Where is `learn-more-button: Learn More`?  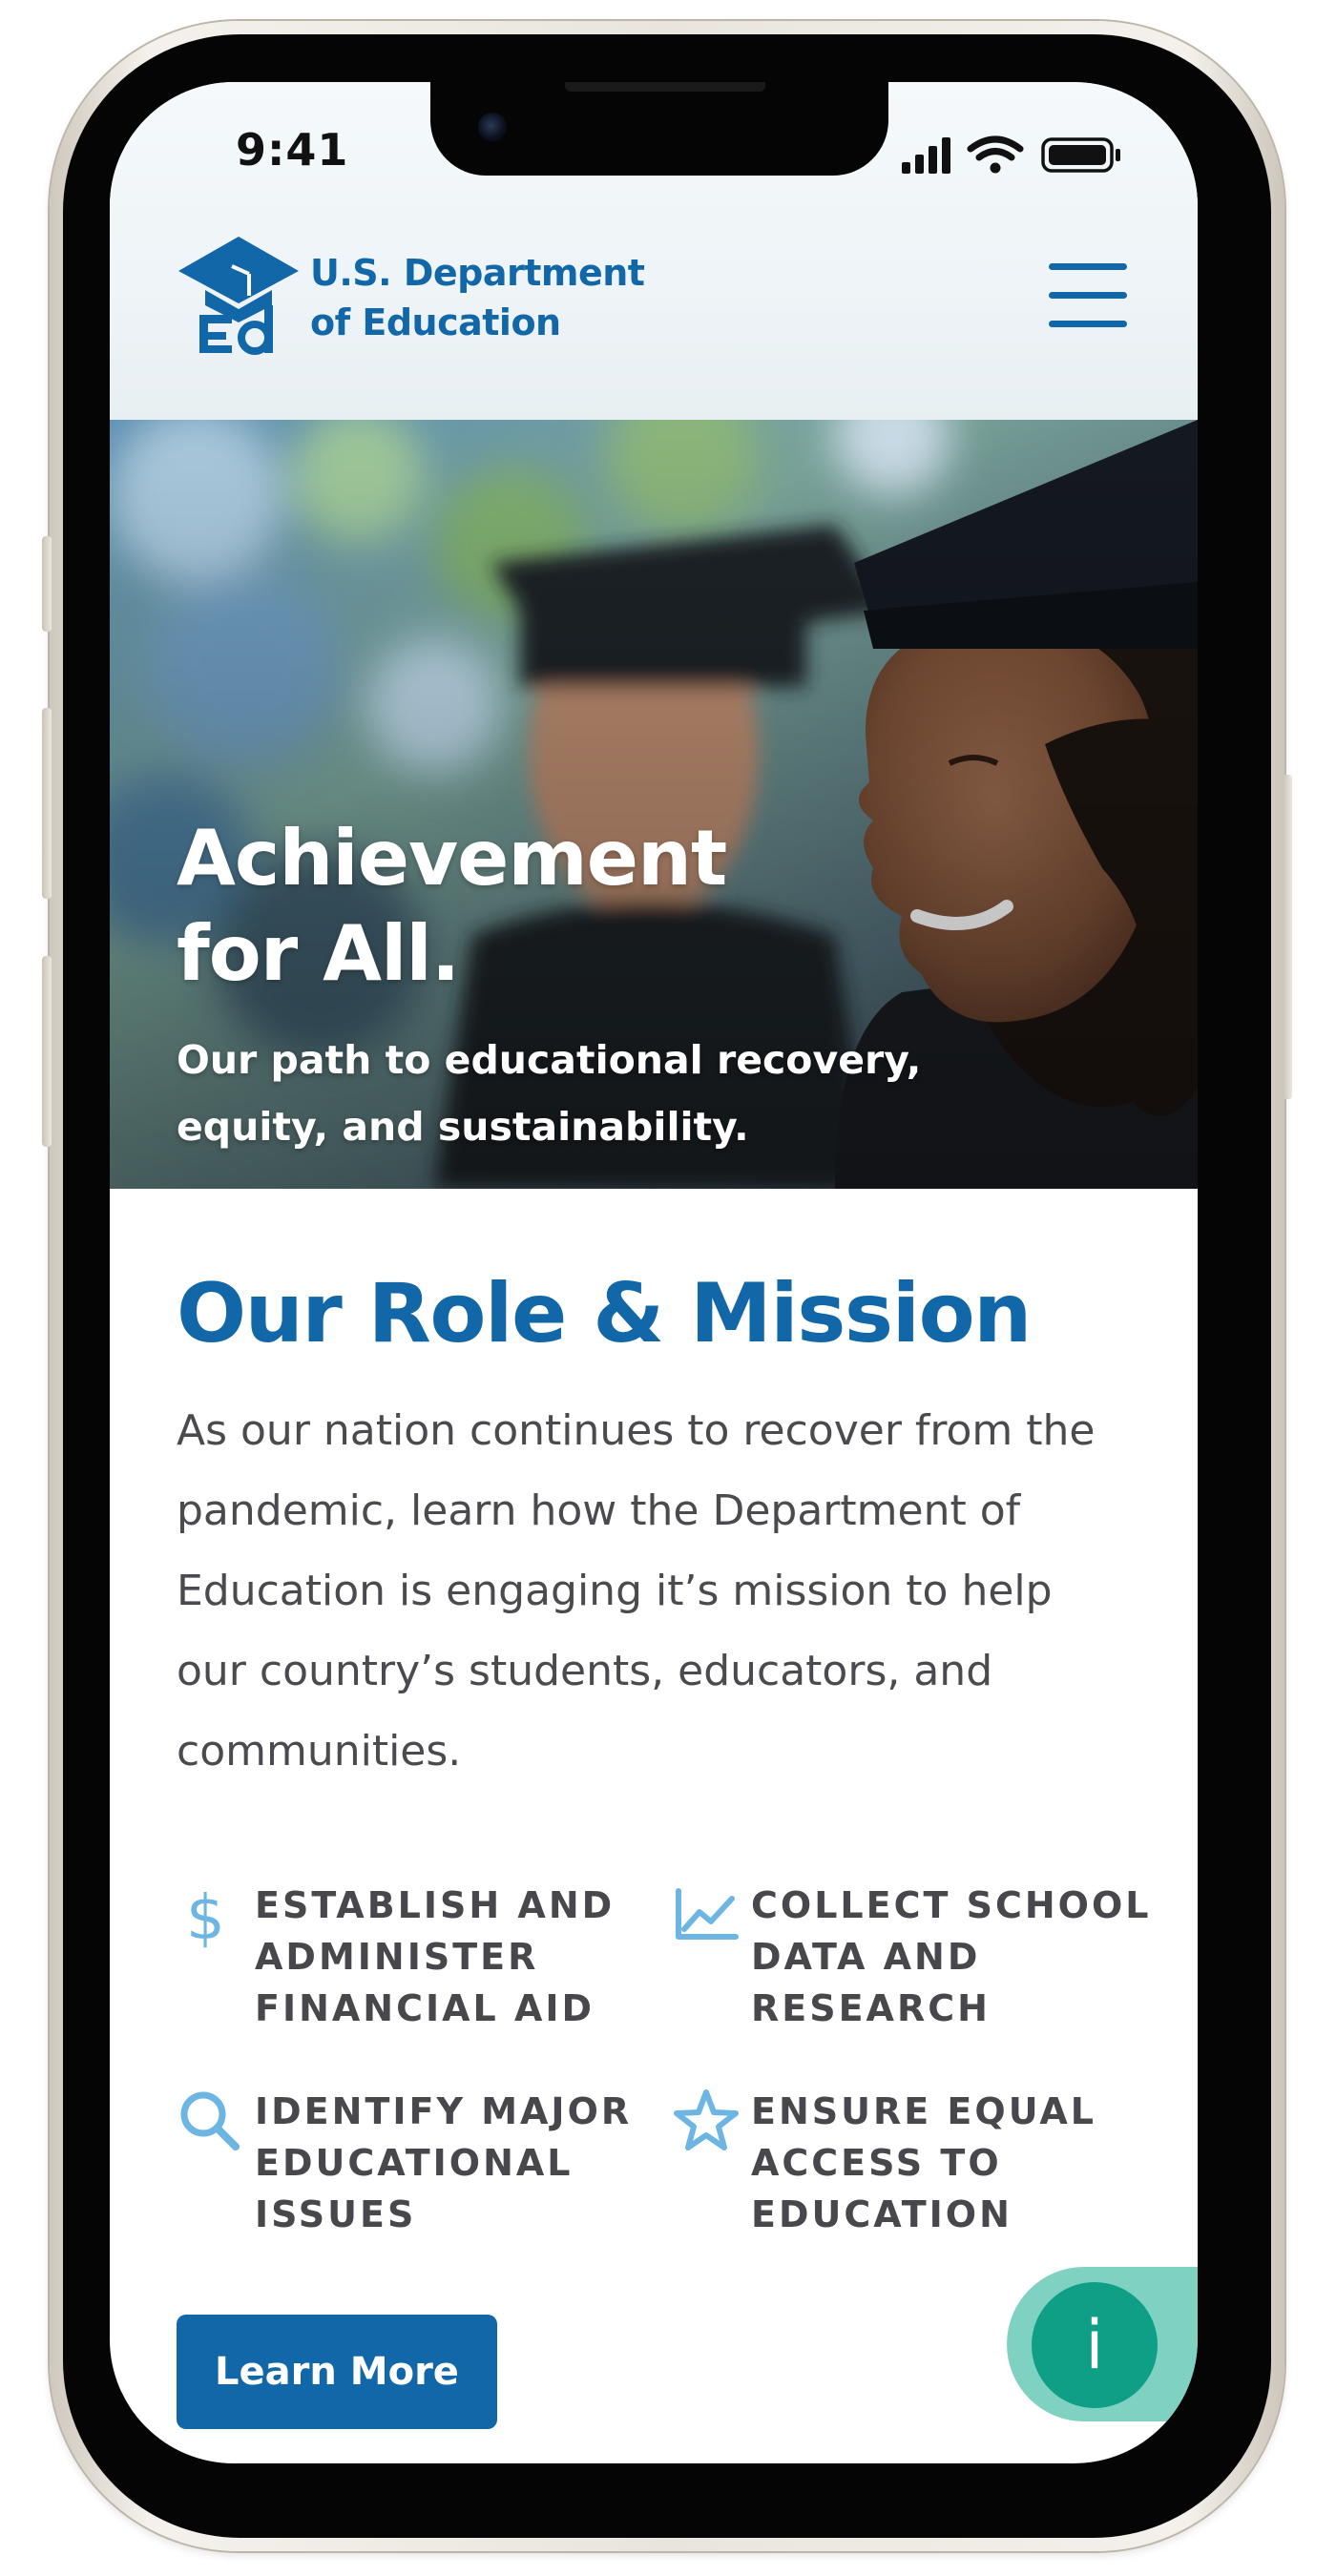
learn-more-button: Learn More is located at coordinates (337, 2372).